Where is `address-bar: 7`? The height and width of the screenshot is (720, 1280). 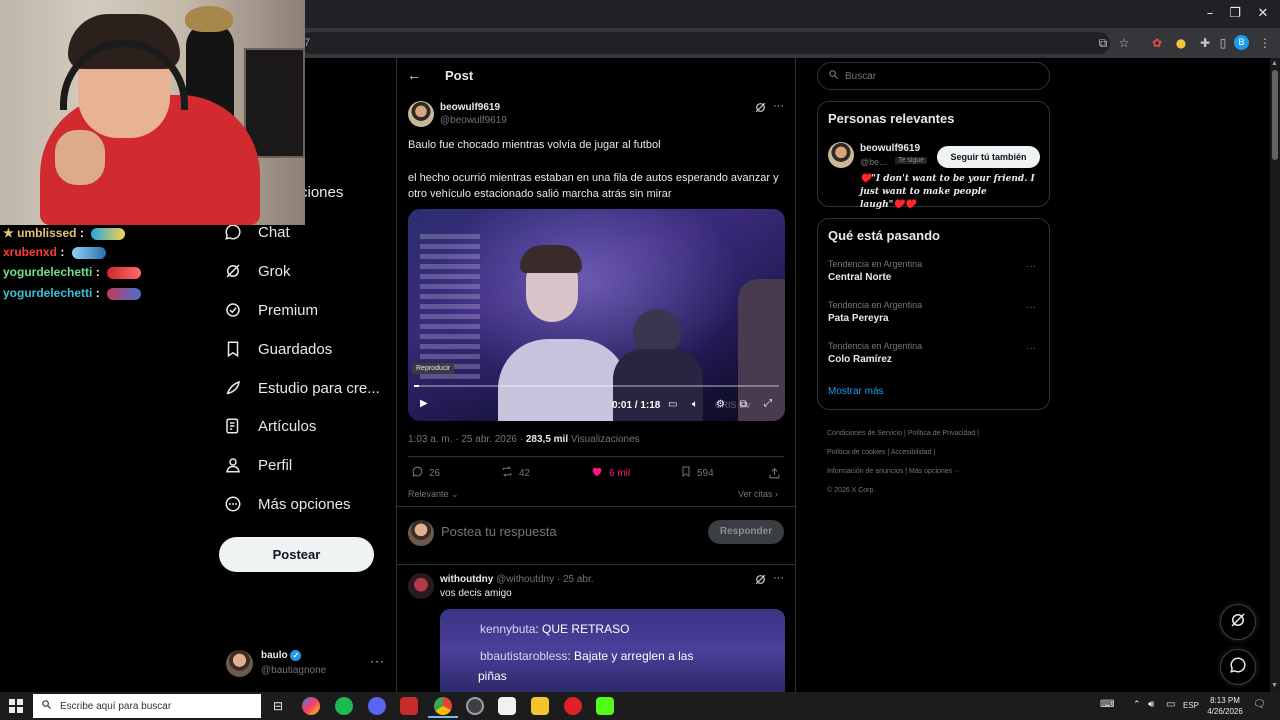
address-bar: 7 is located at coordinates (705, 43).